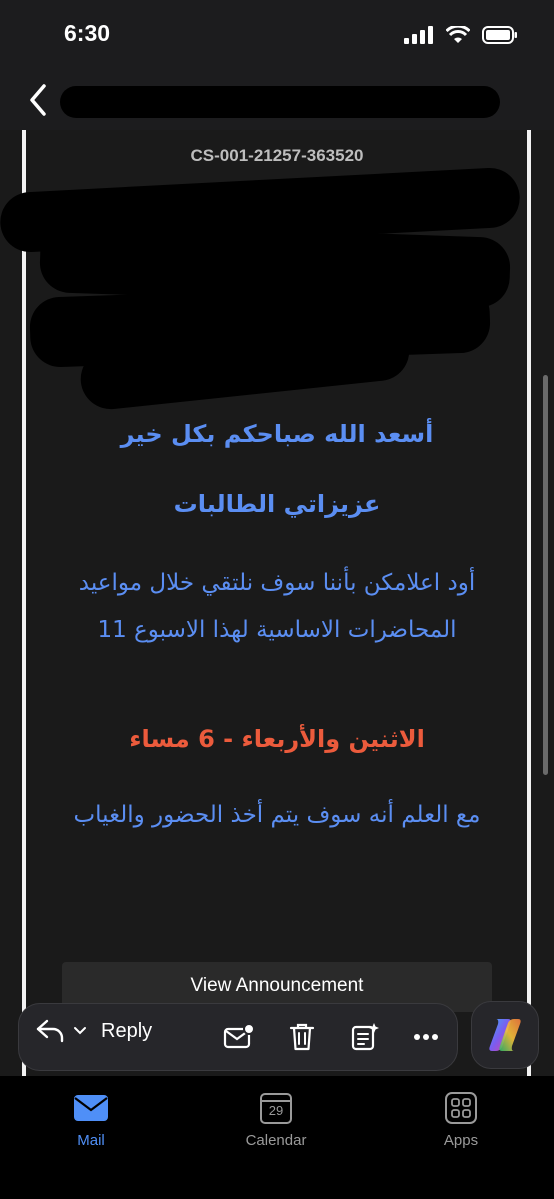 This screenshot has height=1199, width=554. Describe the element at coordinates (461, 1108) in the screenshot. I see `apps-icon` at that location.